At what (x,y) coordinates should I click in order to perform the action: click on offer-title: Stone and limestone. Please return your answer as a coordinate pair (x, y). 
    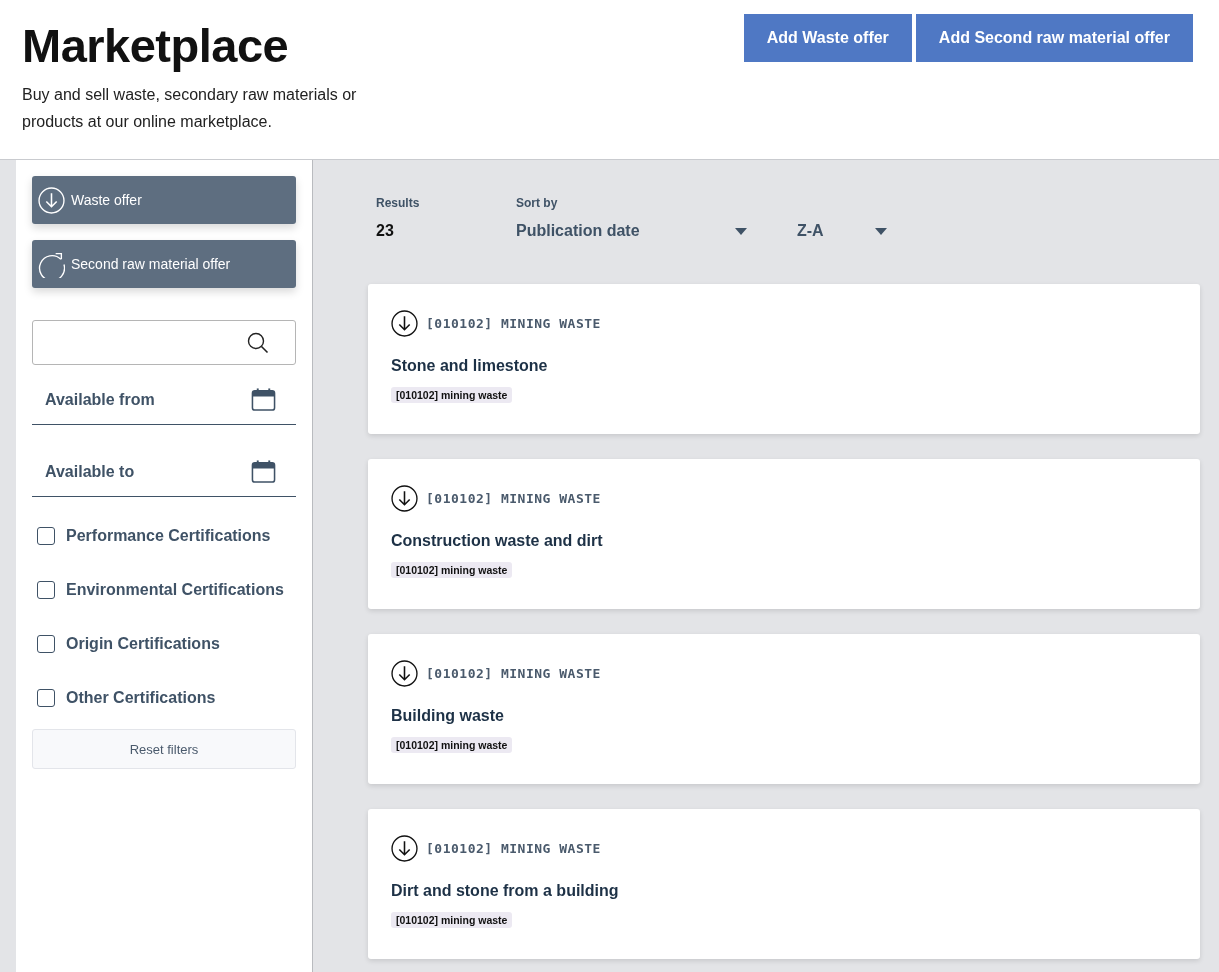
    Looking at the image, I should click on (469, 366).